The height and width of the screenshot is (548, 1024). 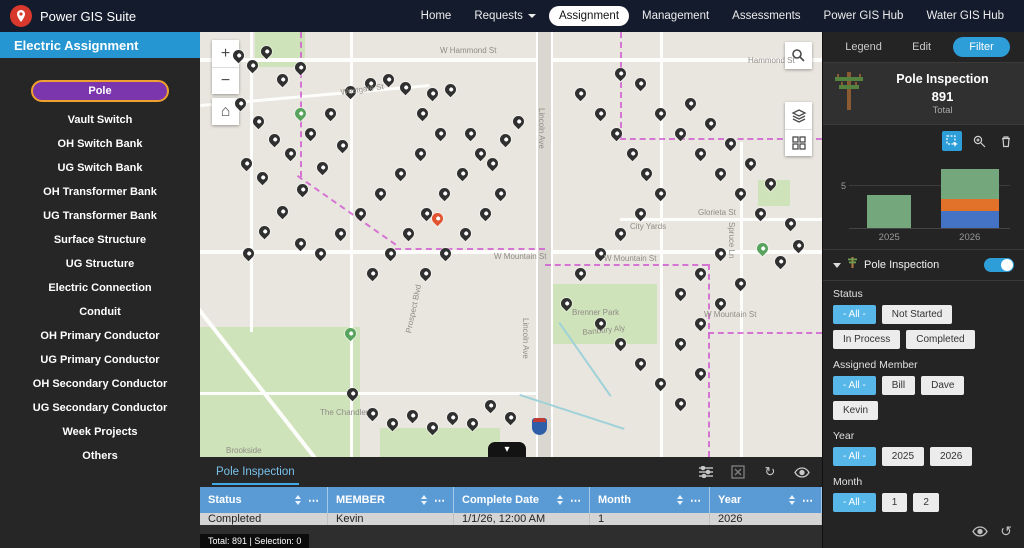 What do you see at coordinates (100, 91) in the screenshot?
I see `sidebar-item-pole: Pole` at bounding box center [100, 91].